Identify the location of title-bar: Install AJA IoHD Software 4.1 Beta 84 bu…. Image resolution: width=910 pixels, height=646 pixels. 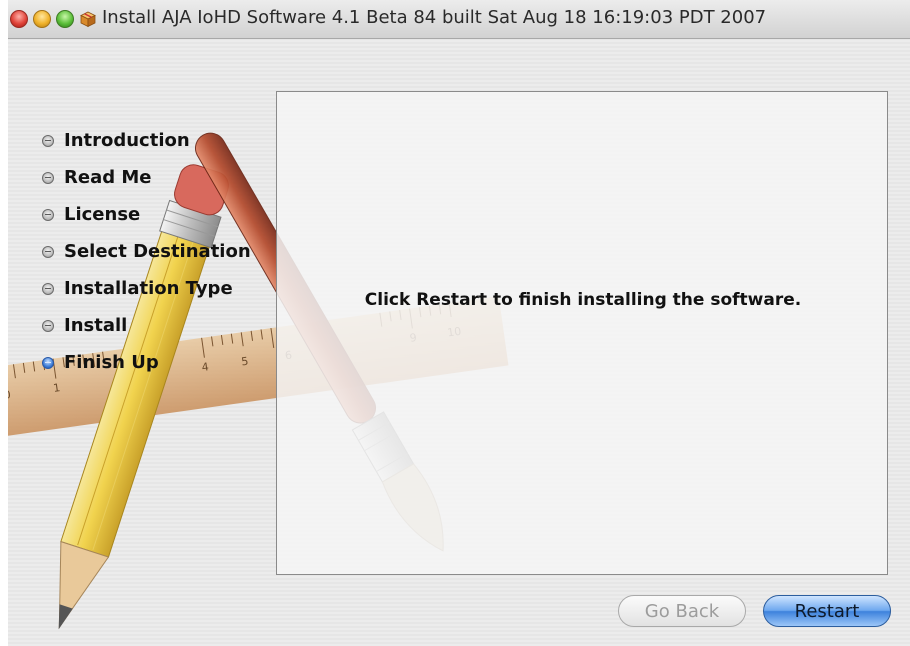
(459, 19).